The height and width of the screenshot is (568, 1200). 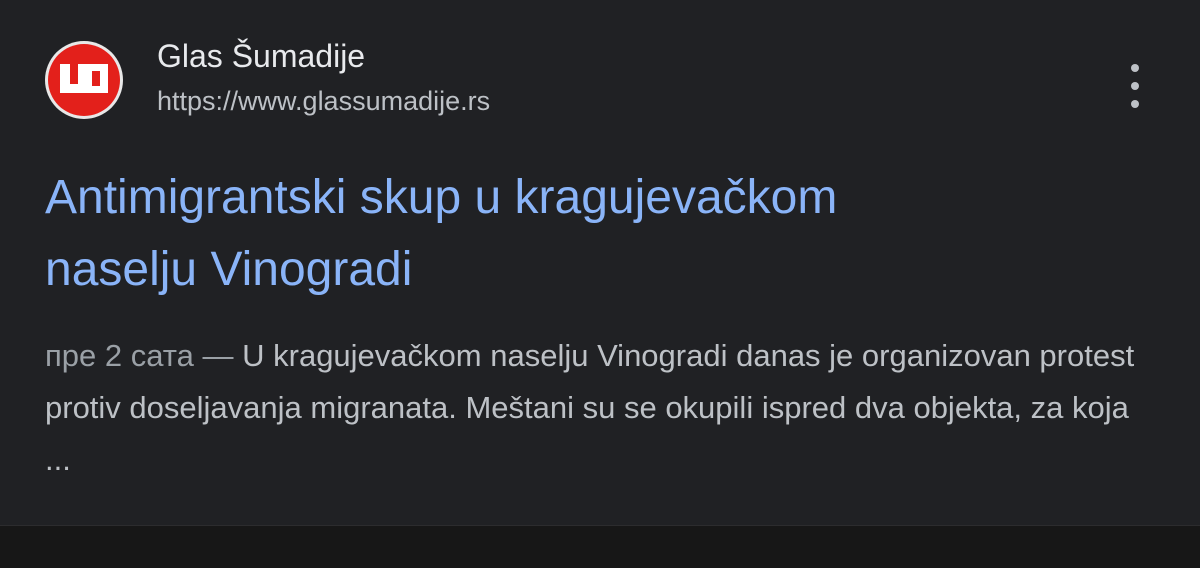 What do you see at coordinates (323, 101) in the screenshot?
I see `site-url: https://www.glassumadije.rs` at bounding box center [323, 101].